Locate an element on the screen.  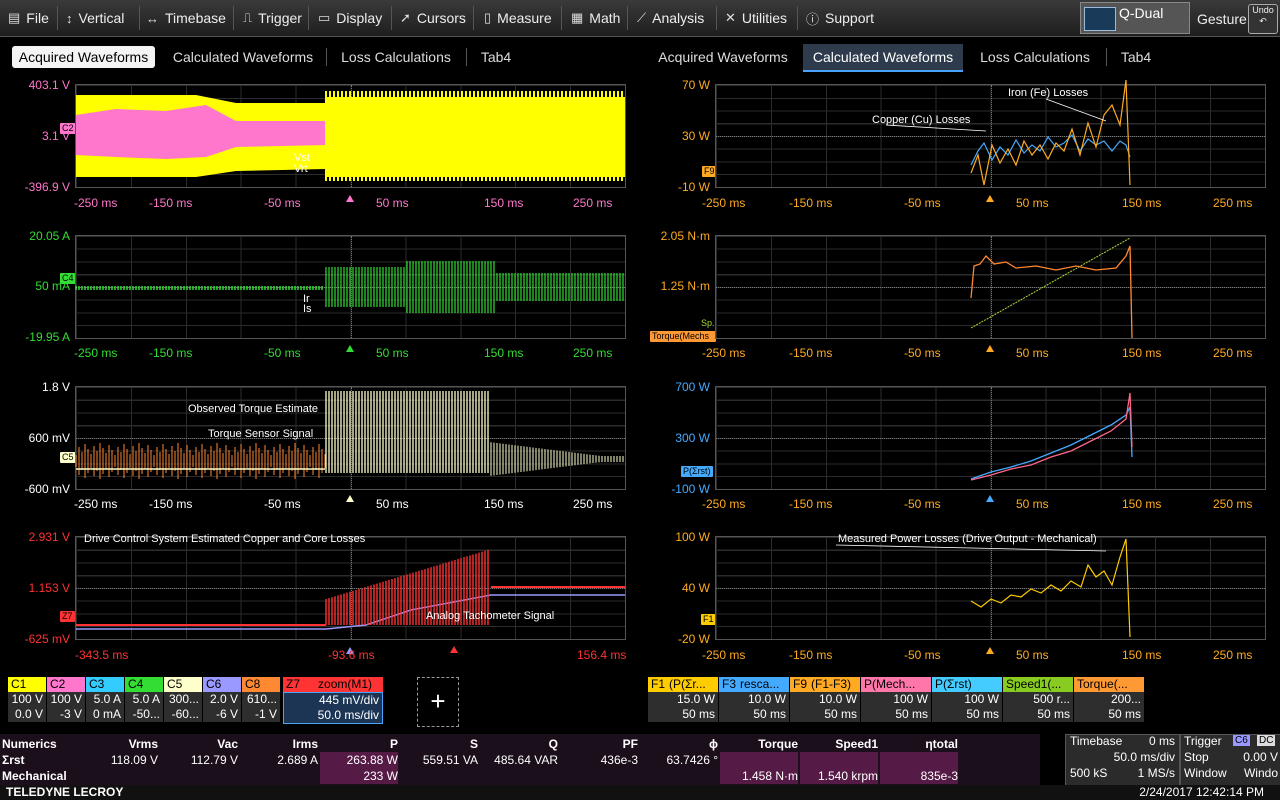
math-descriptor-5: Speed1(... 500 r... 50 ms is located at coordinates (1038, 701).